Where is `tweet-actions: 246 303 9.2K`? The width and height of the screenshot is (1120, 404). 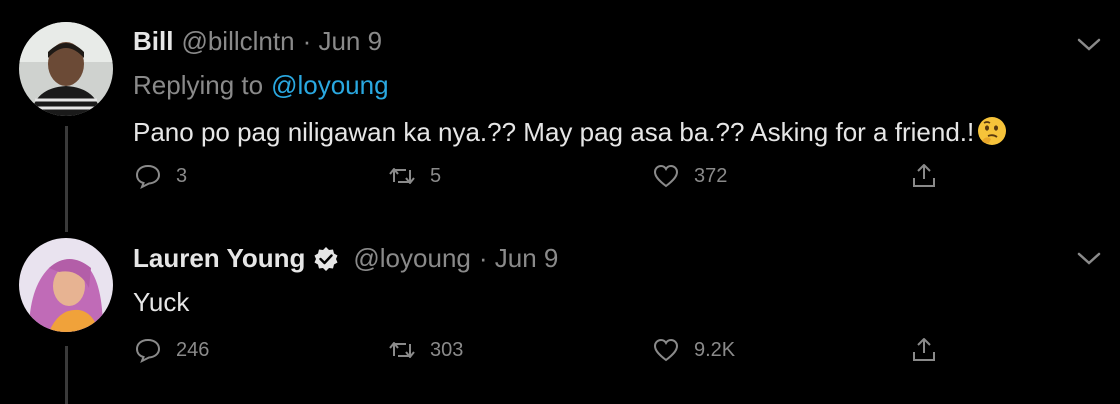
tweet-actions: 246 303 9.2K is located at coordinates (560, 356).